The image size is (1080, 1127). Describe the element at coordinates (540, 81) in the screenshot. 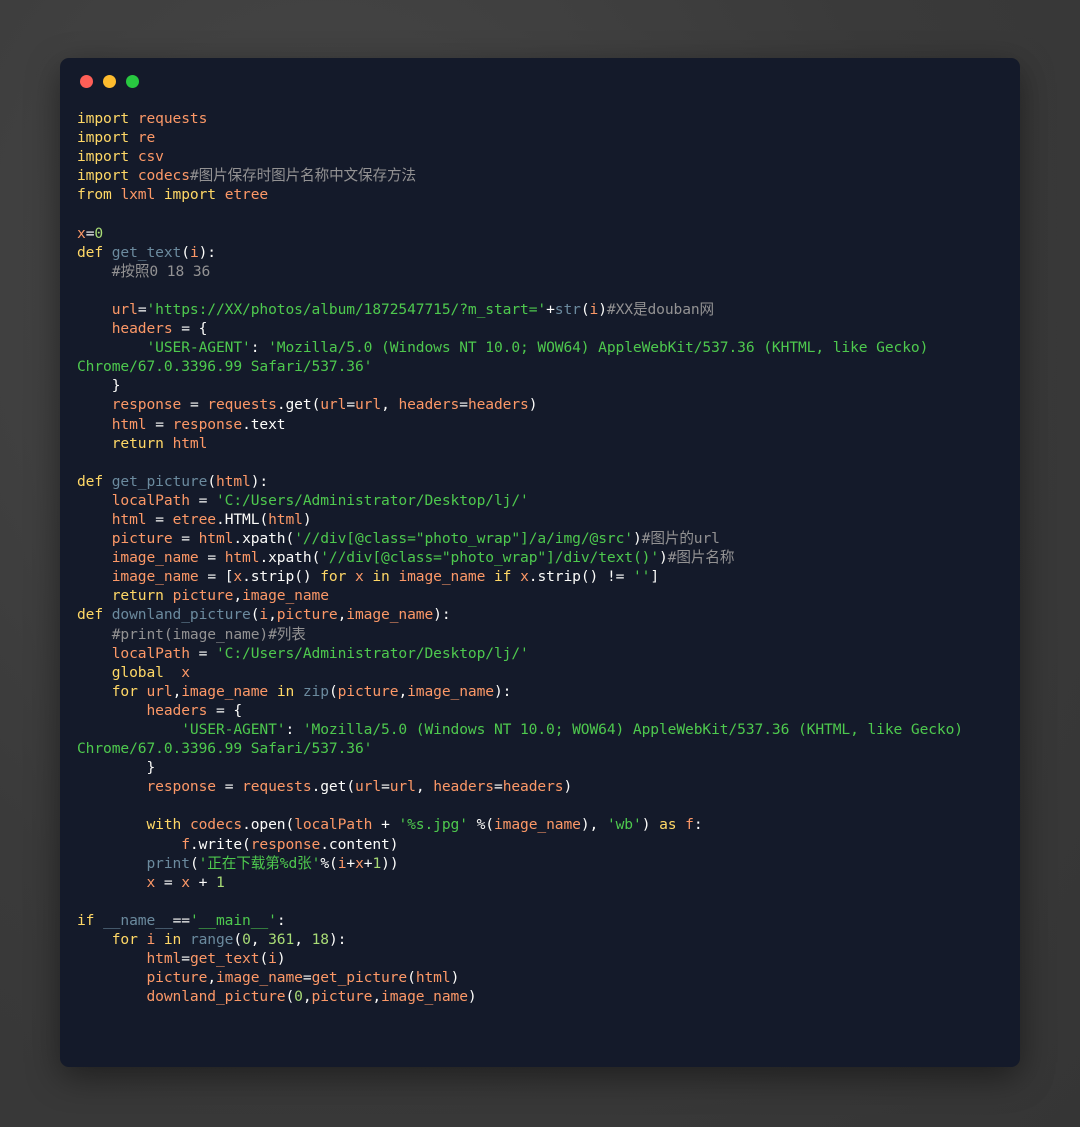

I see `window-titlebar` at that location.